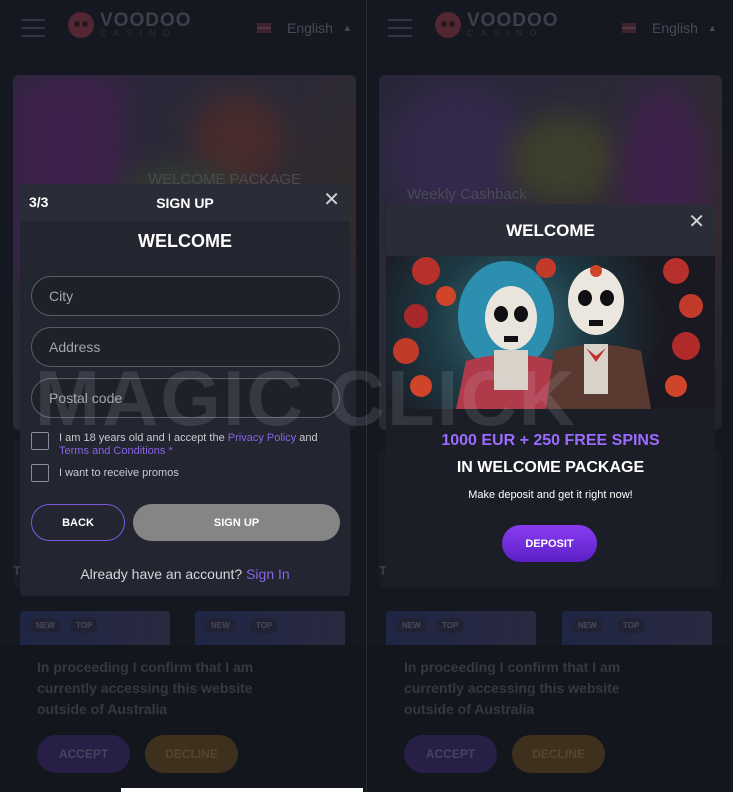 This screenshot has height=792, width=733. I want to click on postal-code-placeholder: Postal code, so click(86, 398).